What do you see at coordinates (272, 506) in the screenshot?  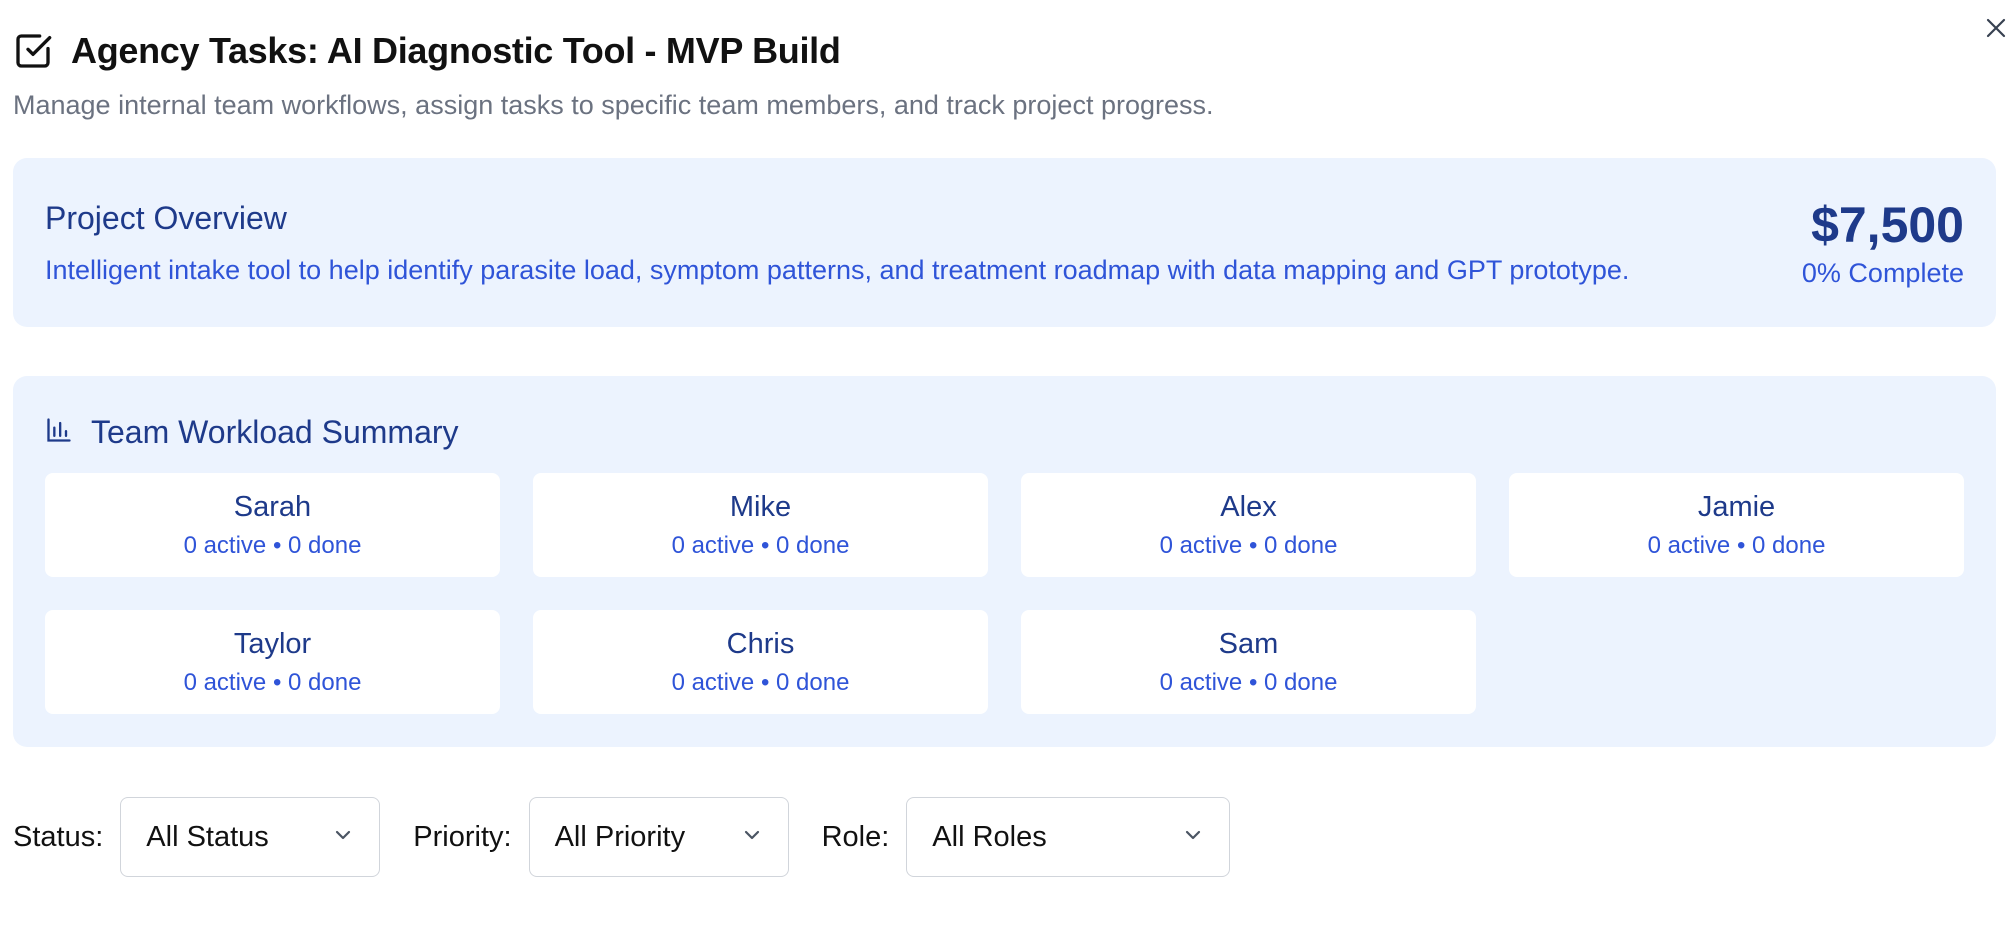 I see `member-name: Sarah` at bounding box center [272, 506].